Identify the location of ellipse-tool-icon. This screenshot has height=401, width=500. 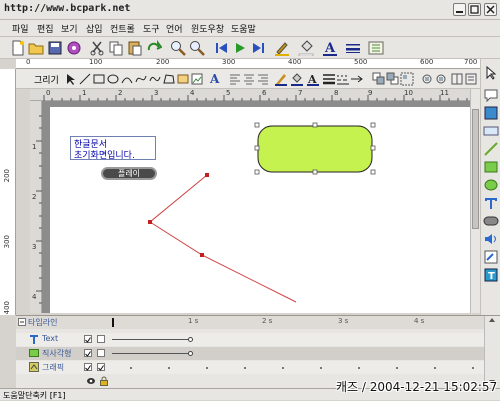
(491, 185).